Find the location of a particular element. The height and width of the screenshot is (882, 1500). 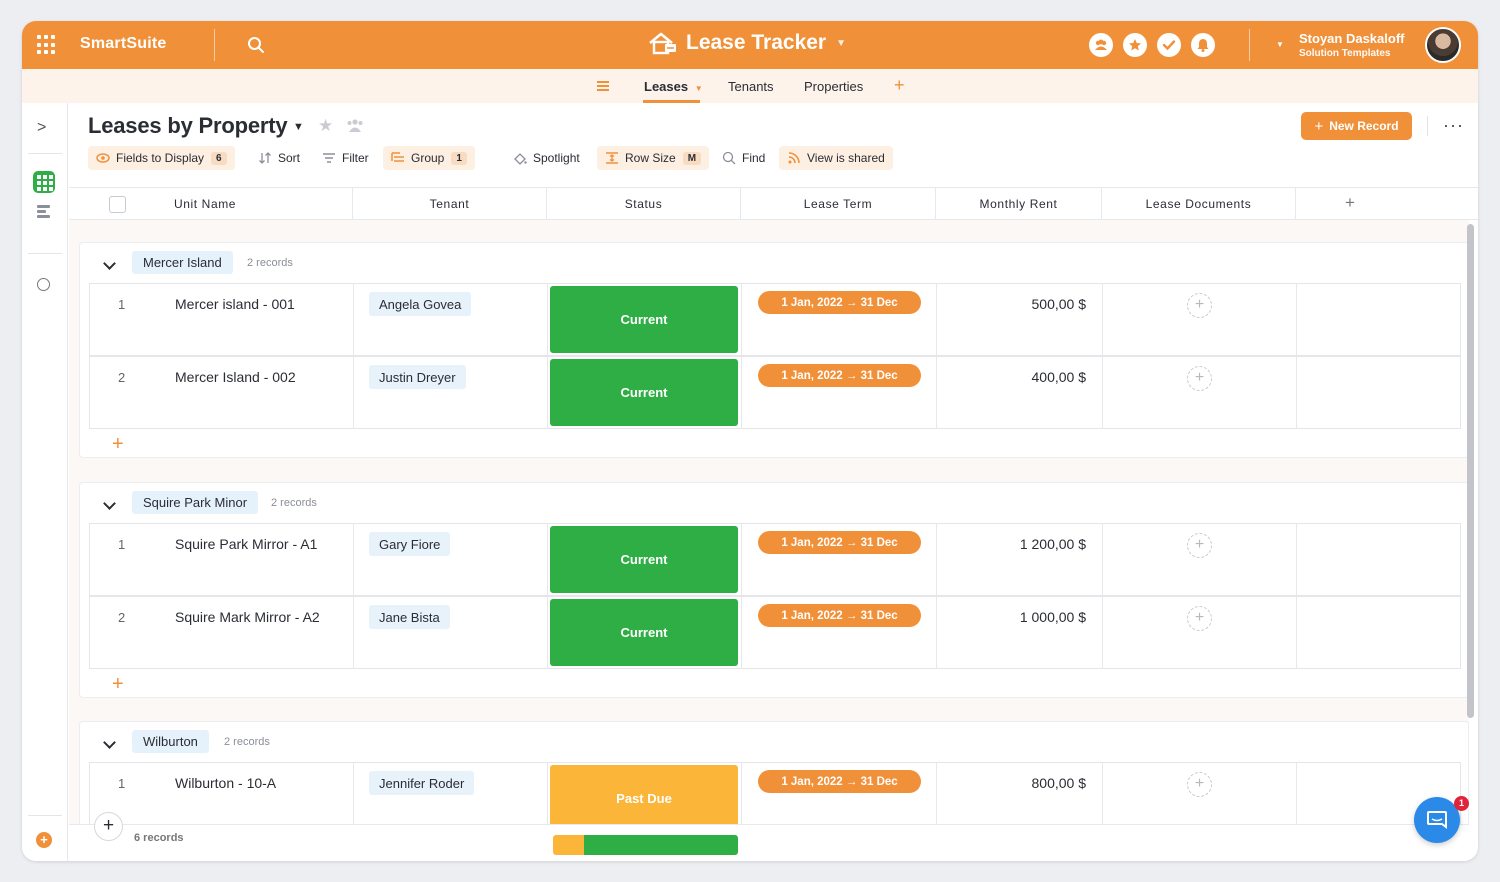

more-options-icon: ··· is located at coordinates (1453, 125).